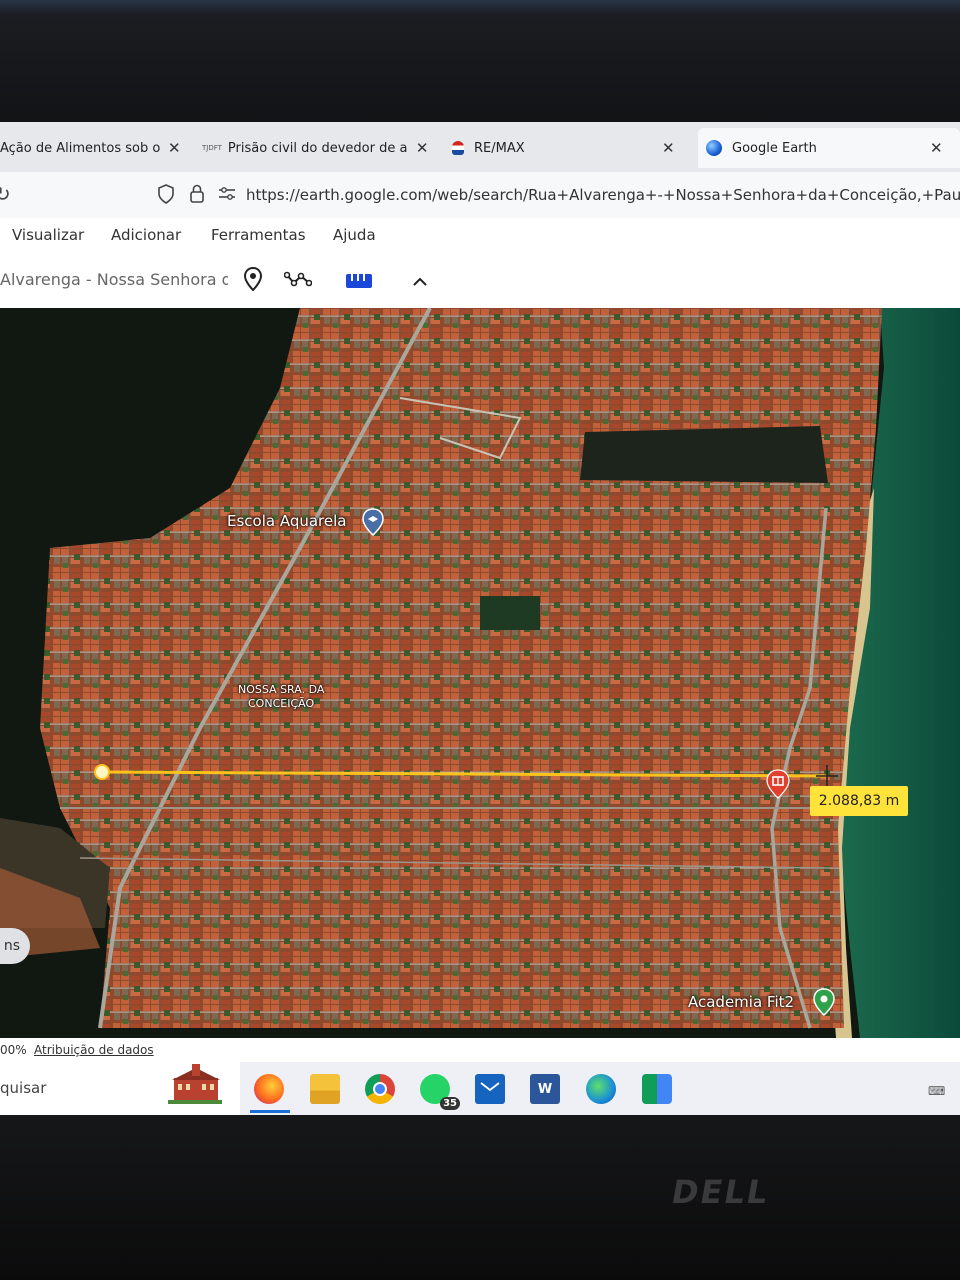 Image resolution: width=960 pixels, height=1280 pixels. Describe the element at coordinates (197, 196) in the screenshot. I see `lock-icon` at that location.